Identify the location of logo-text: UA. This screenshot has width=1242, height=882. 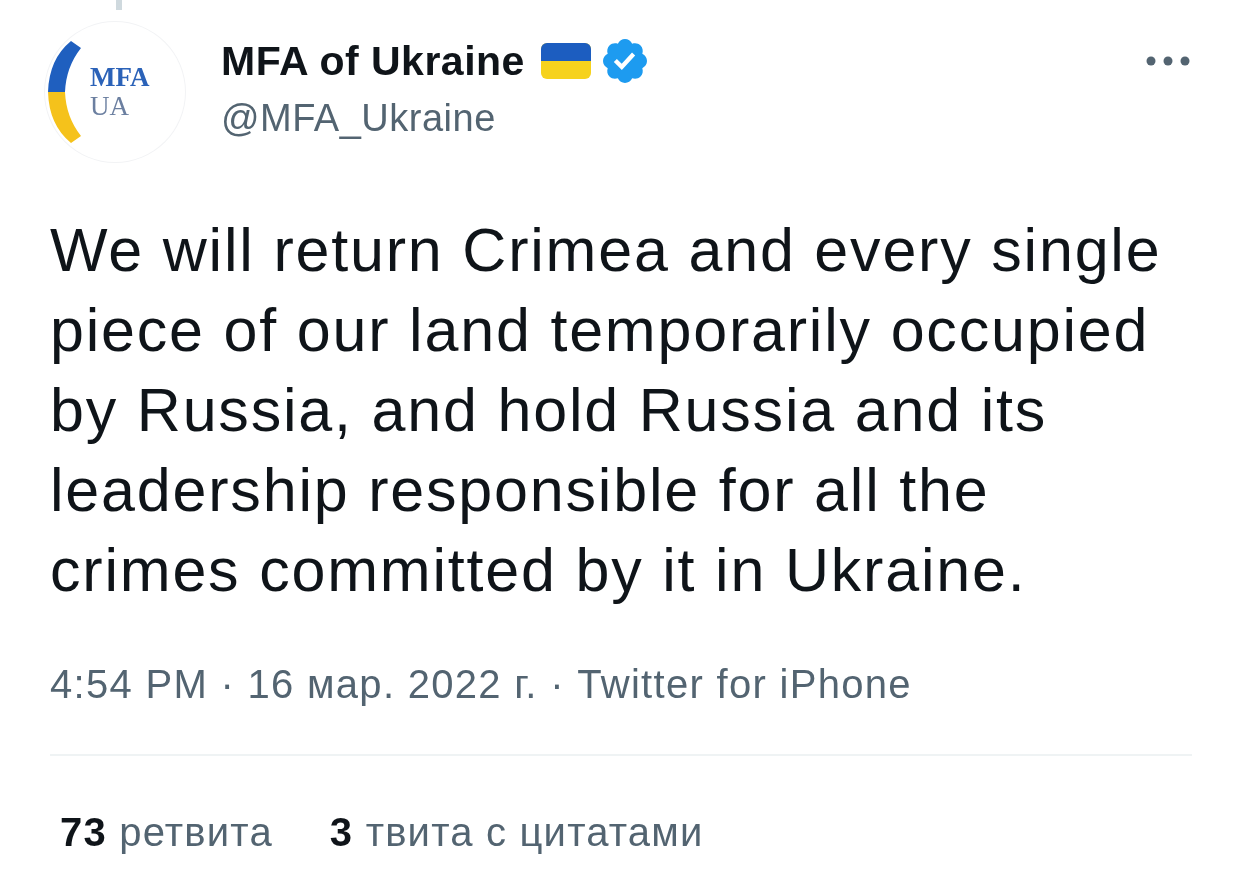
(110, 106).